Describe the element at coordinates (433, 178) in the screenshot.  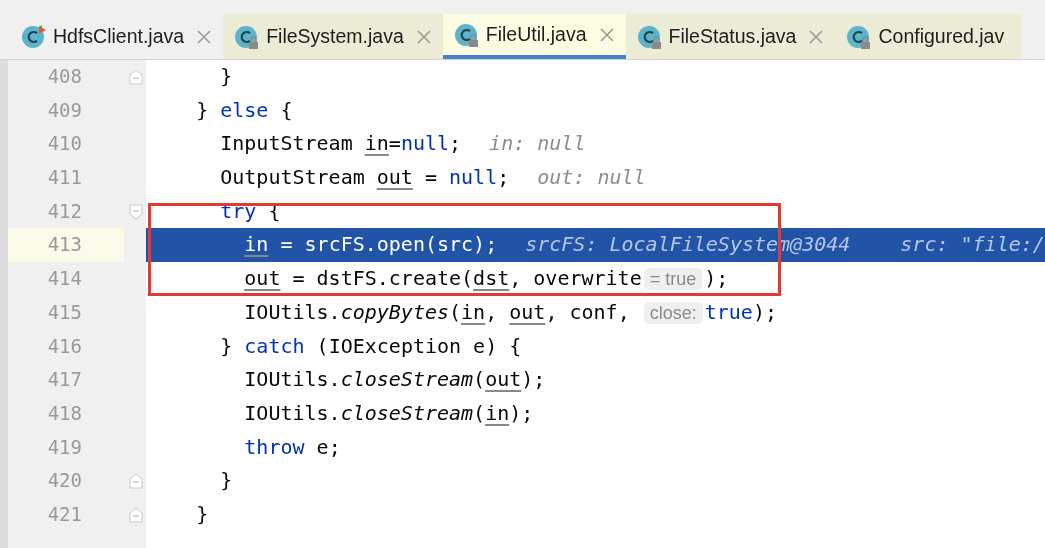
I see `code-line: OutputStream out = null; out: null` at that location.